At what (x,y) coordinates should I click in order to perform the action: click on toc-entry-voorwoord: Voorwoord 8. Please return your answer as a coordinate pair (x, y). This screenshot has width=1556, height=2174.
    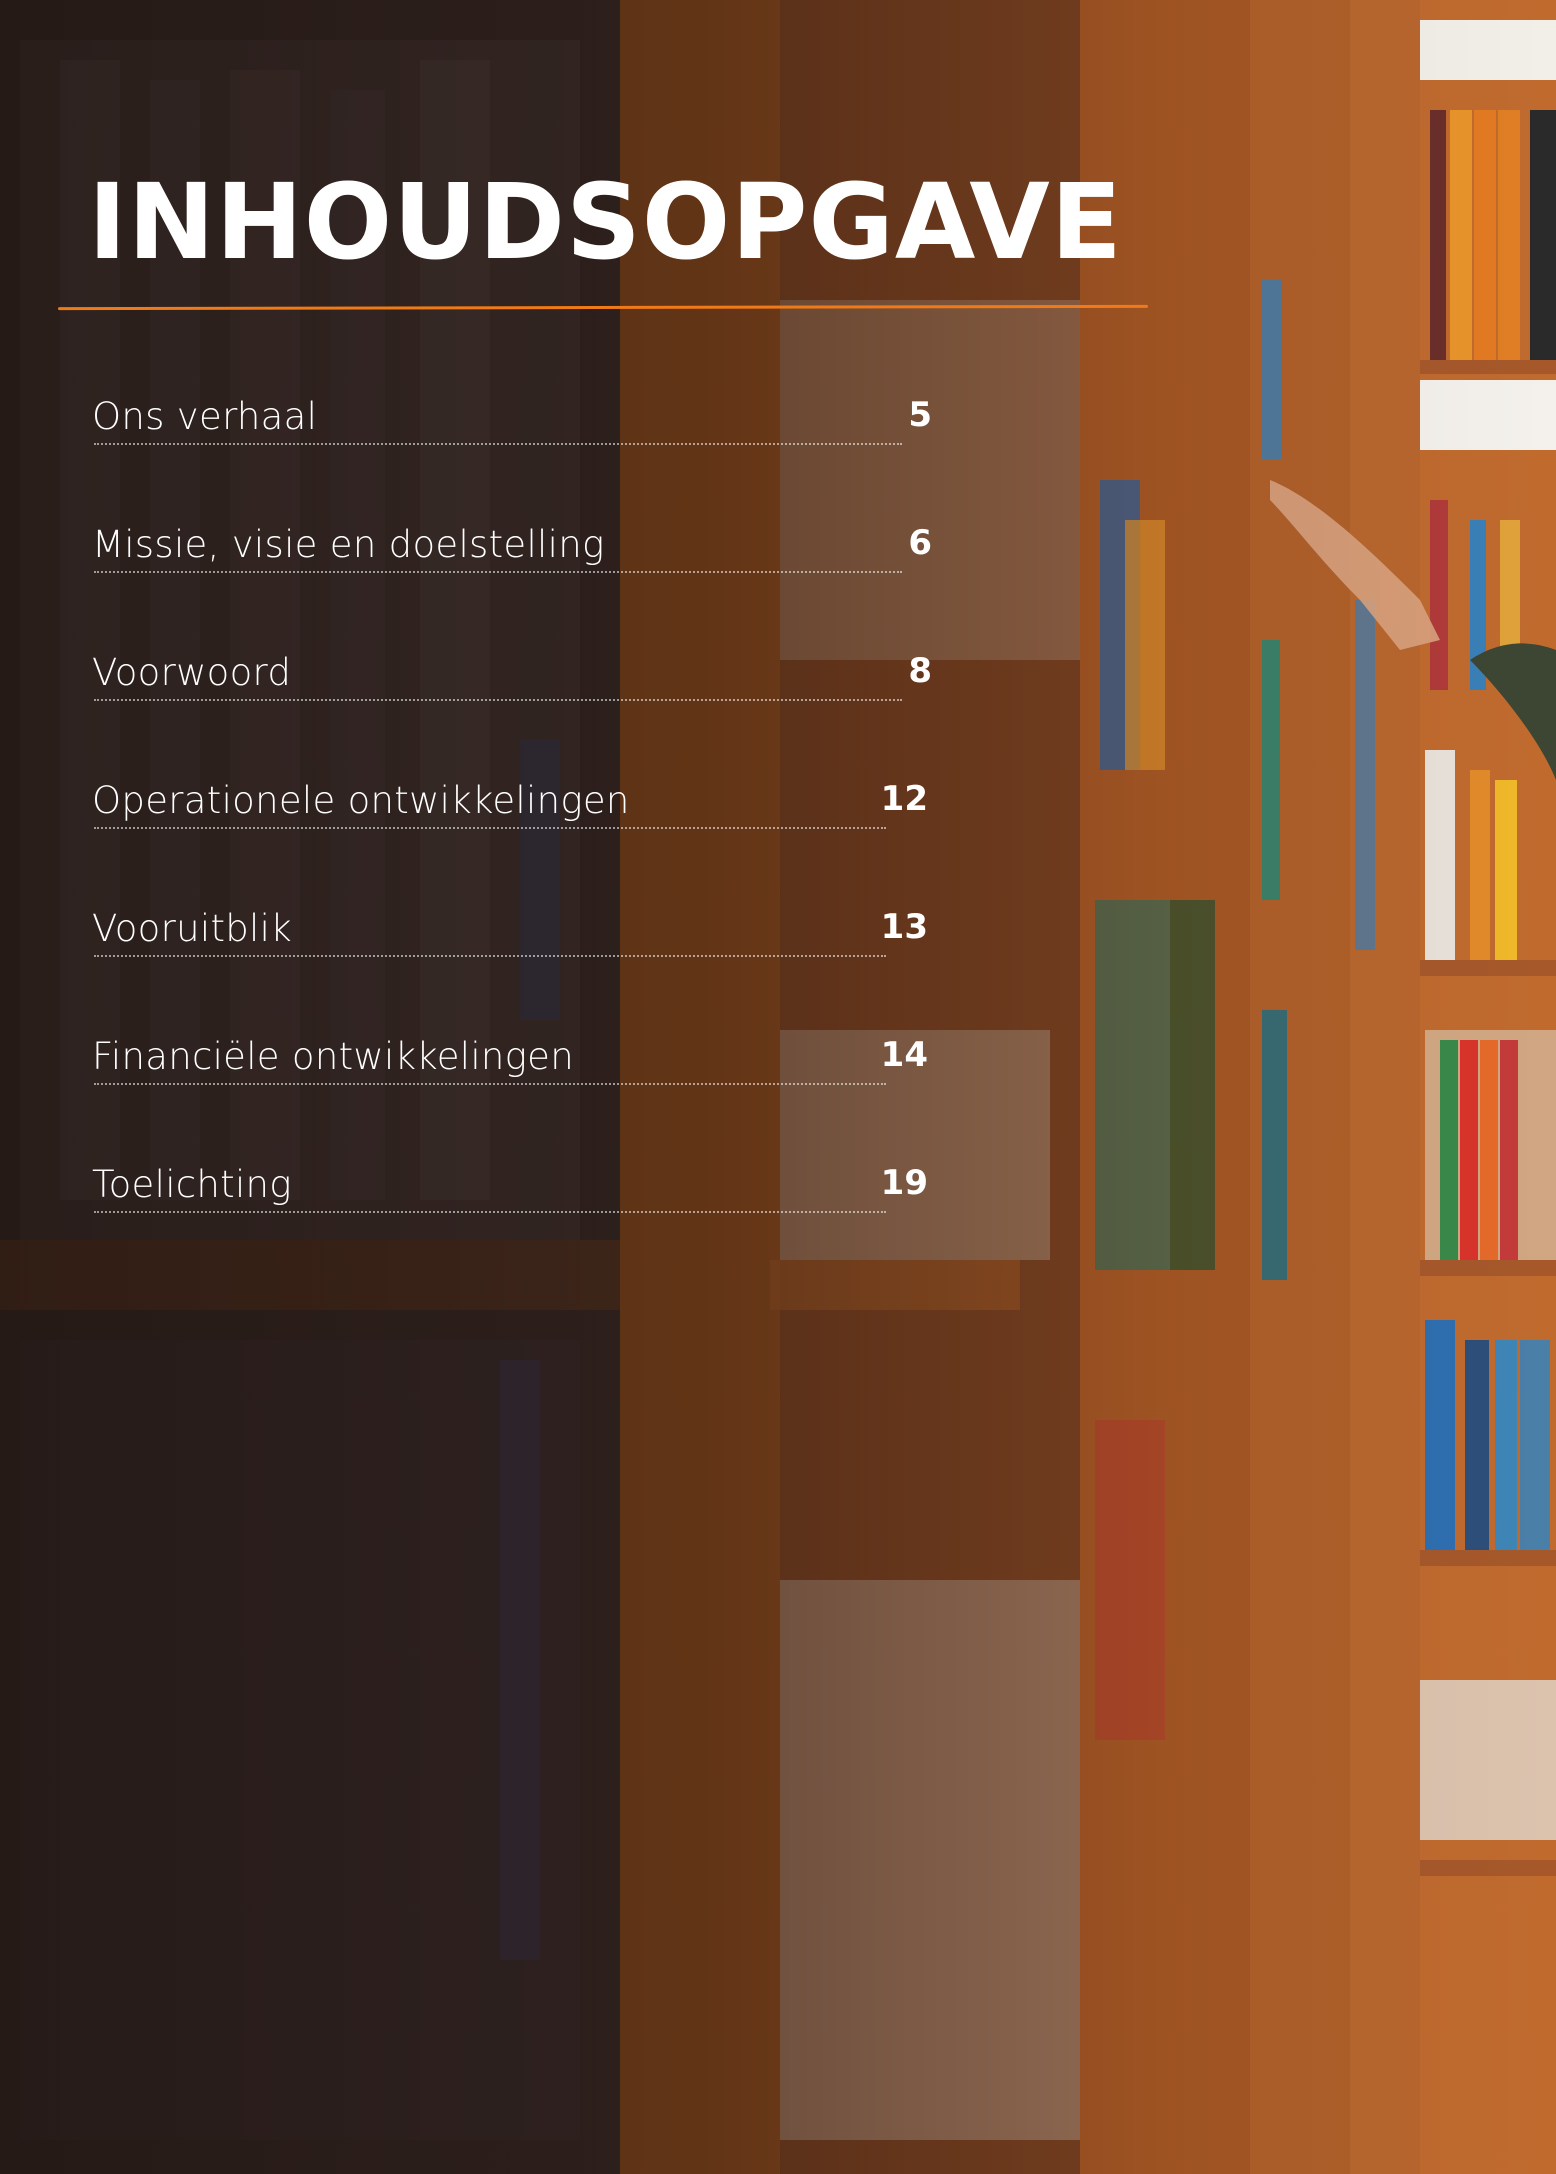
    Looking at the image, I should click on (512, 715).